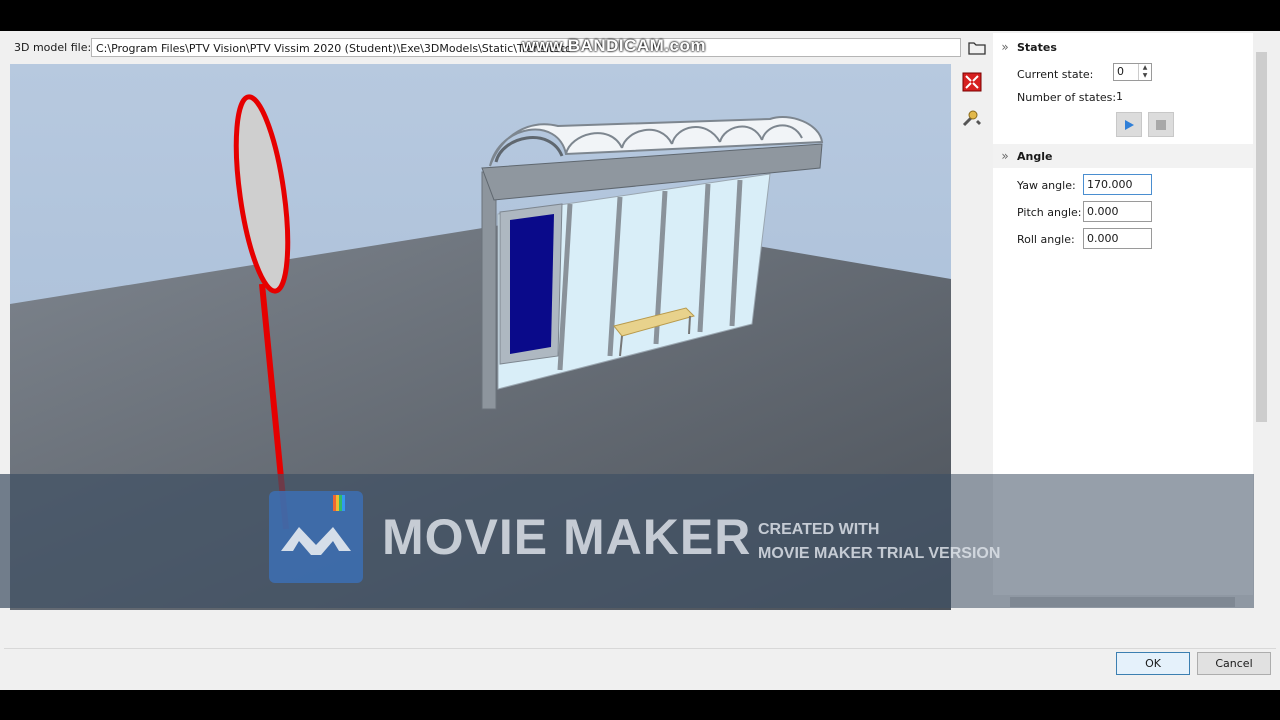 Image resolution: width=1280 pixels, height=720 pixels. I want to click on states-section-header: » States, so click(1123, 47).